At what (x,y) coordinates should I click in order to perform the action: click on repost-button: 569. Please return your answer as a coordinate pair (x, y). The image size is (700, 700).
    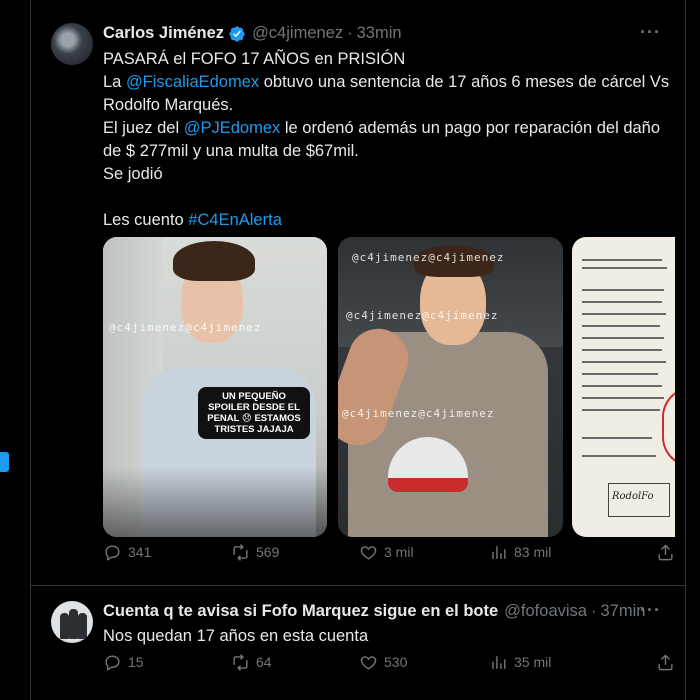
    Looking at the image, I should click on (255, 552).